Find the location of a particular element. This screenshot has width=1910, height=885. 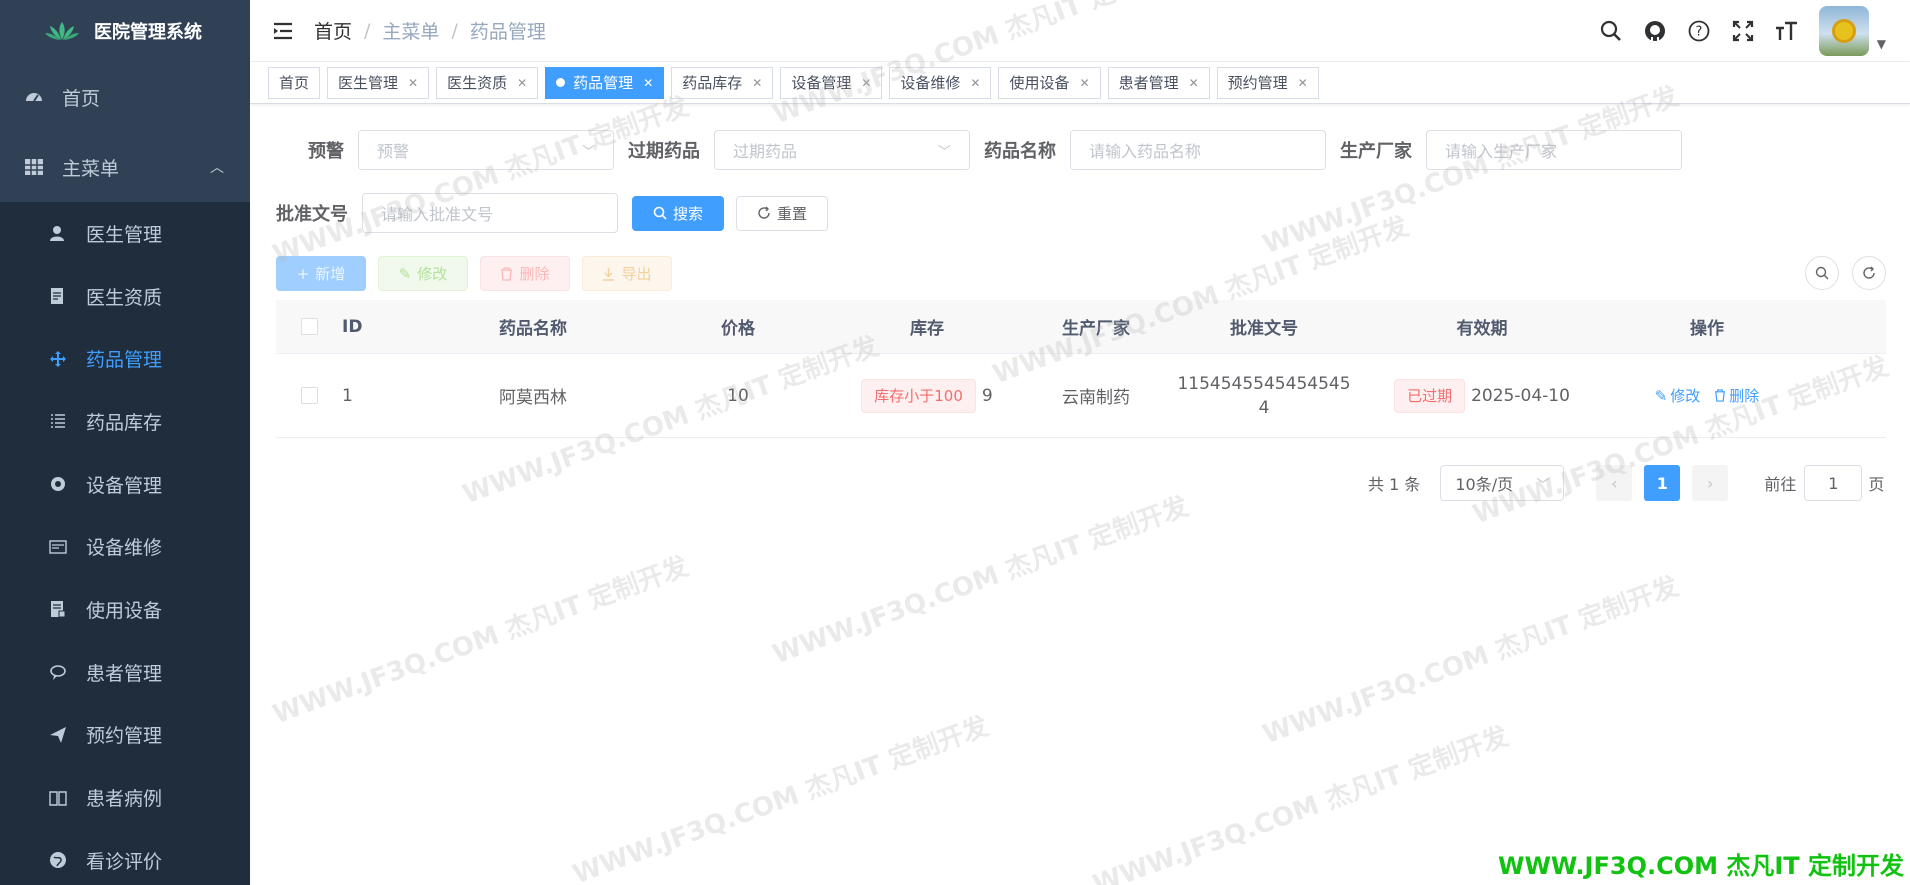

goto-label: 前往 is located at coordinates (1780, 484).